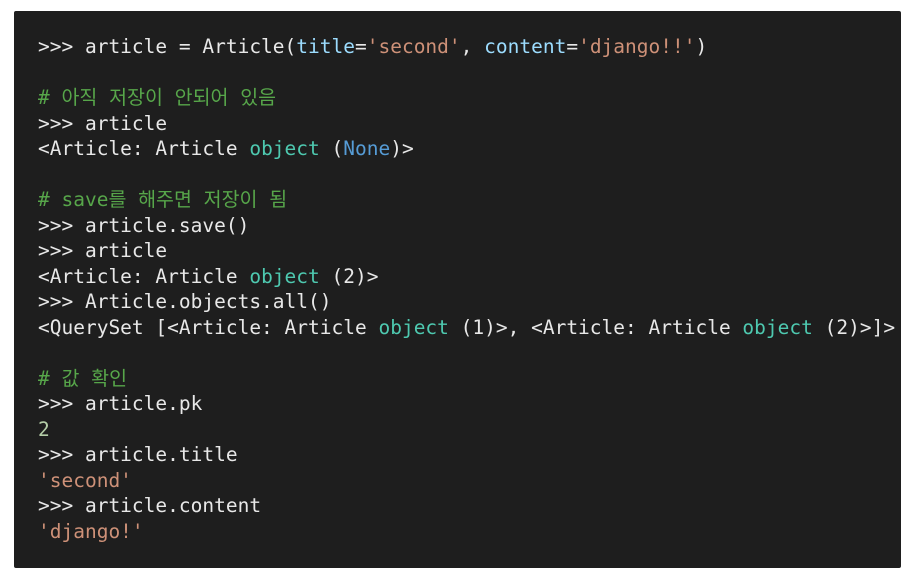 This screenshot has width=911, height=580. What do you see at coordinates (367, 148) in the screenshot?
I see `none-literal: None` at bounding box center [367, 148].